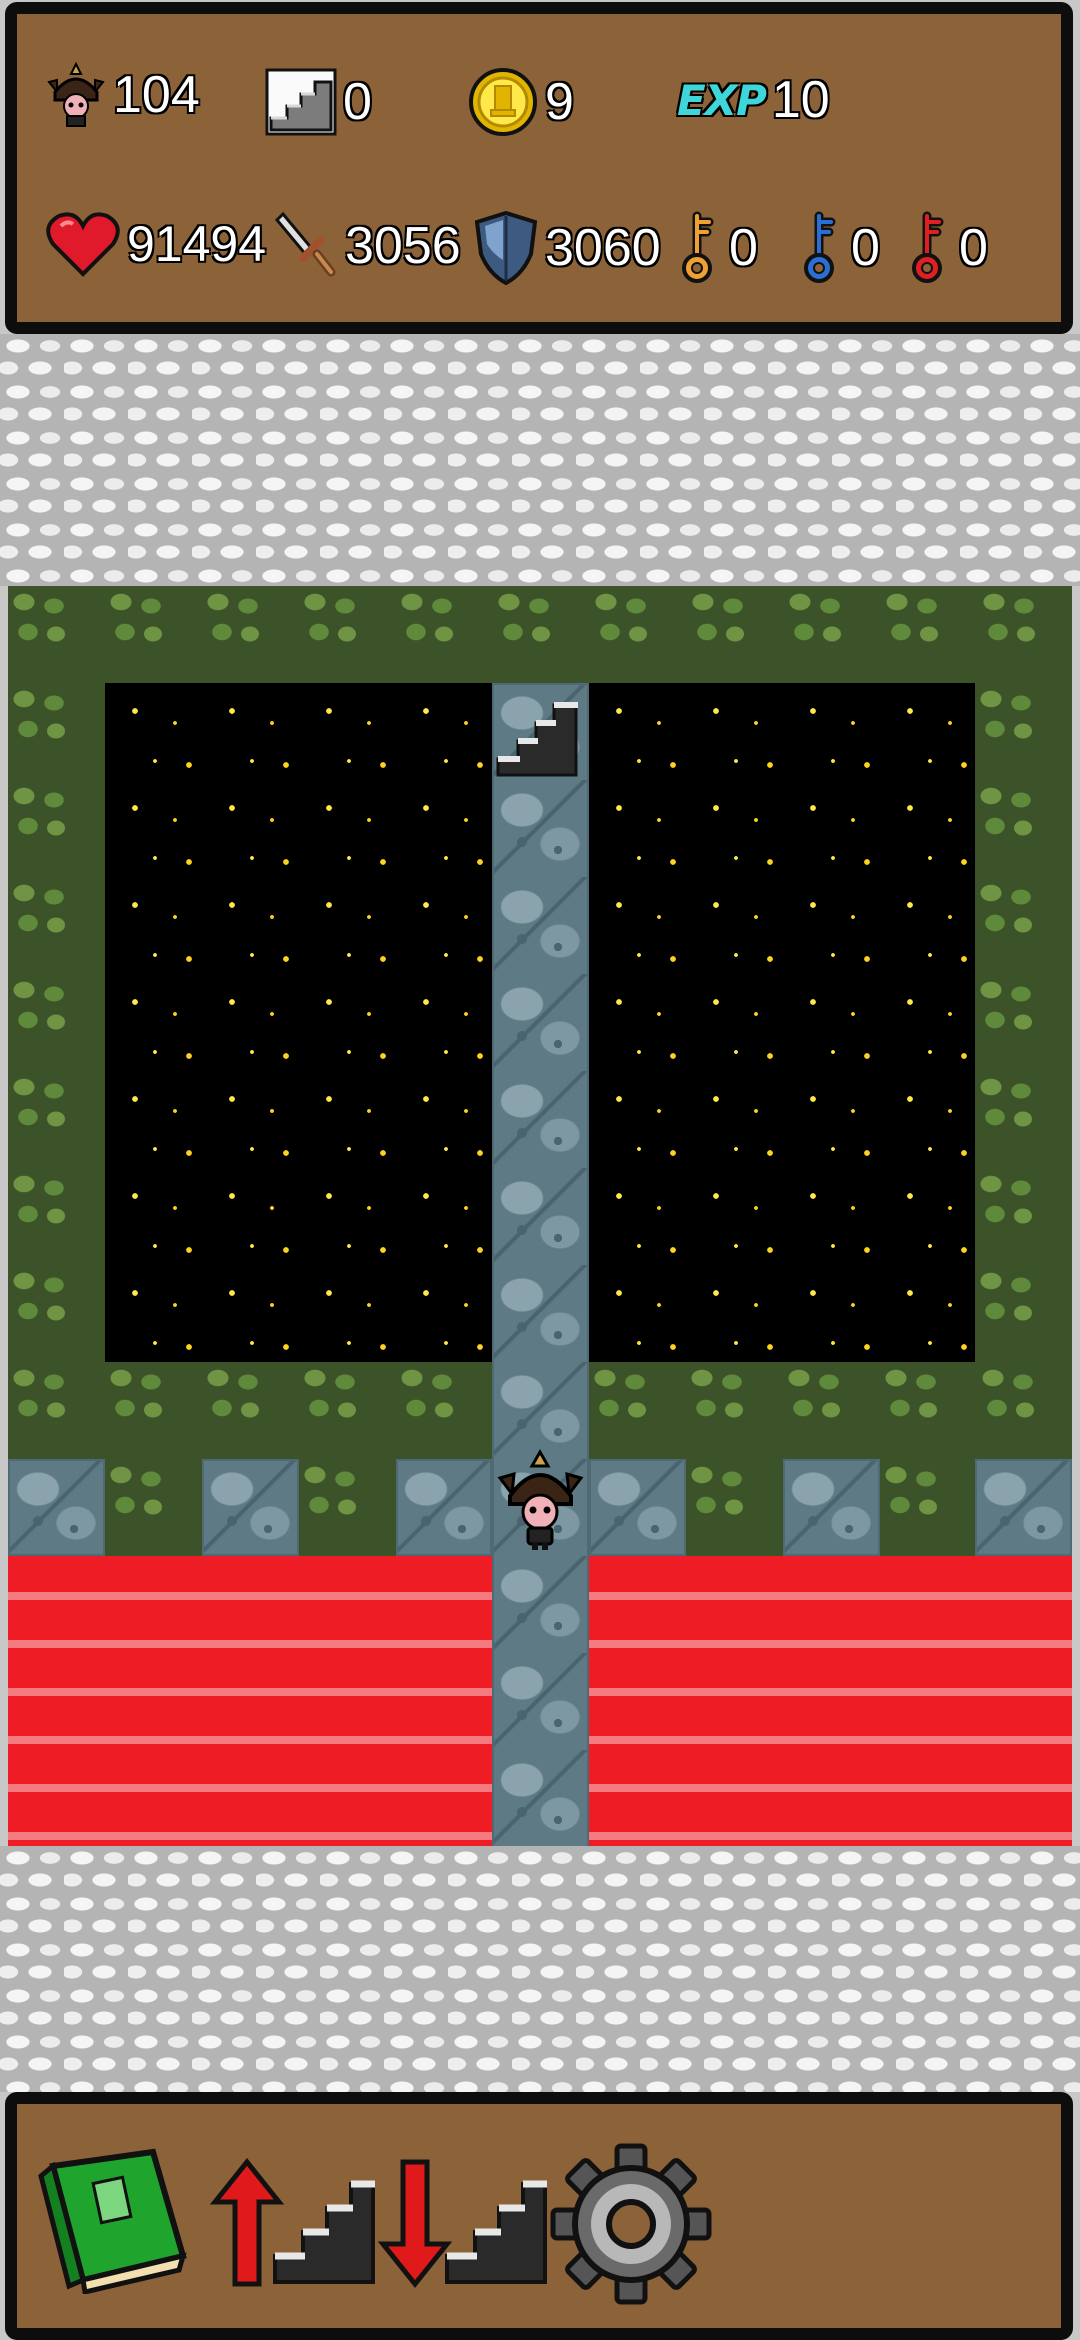  I want to click on monster-book-button, so click(113, 2220).